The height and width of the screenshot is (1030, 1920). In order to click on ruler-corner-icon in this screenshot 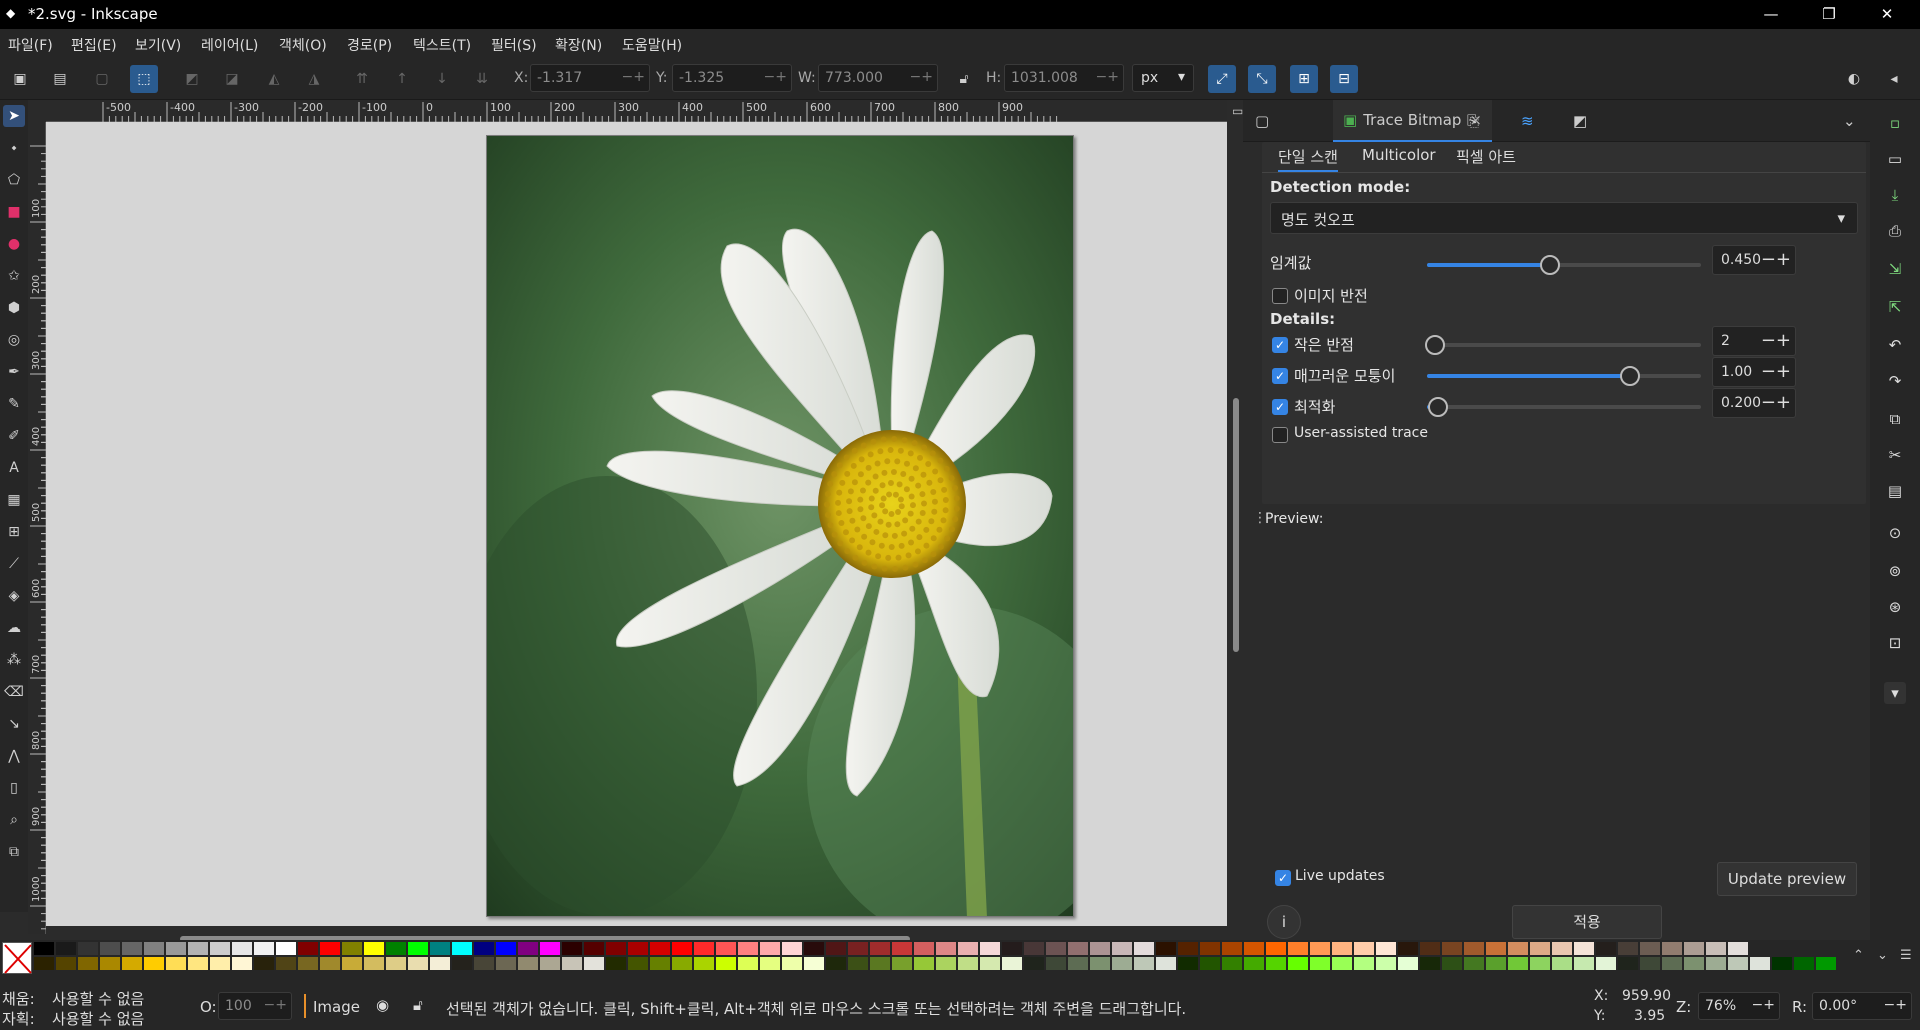, I will do `click(37, 111)`.